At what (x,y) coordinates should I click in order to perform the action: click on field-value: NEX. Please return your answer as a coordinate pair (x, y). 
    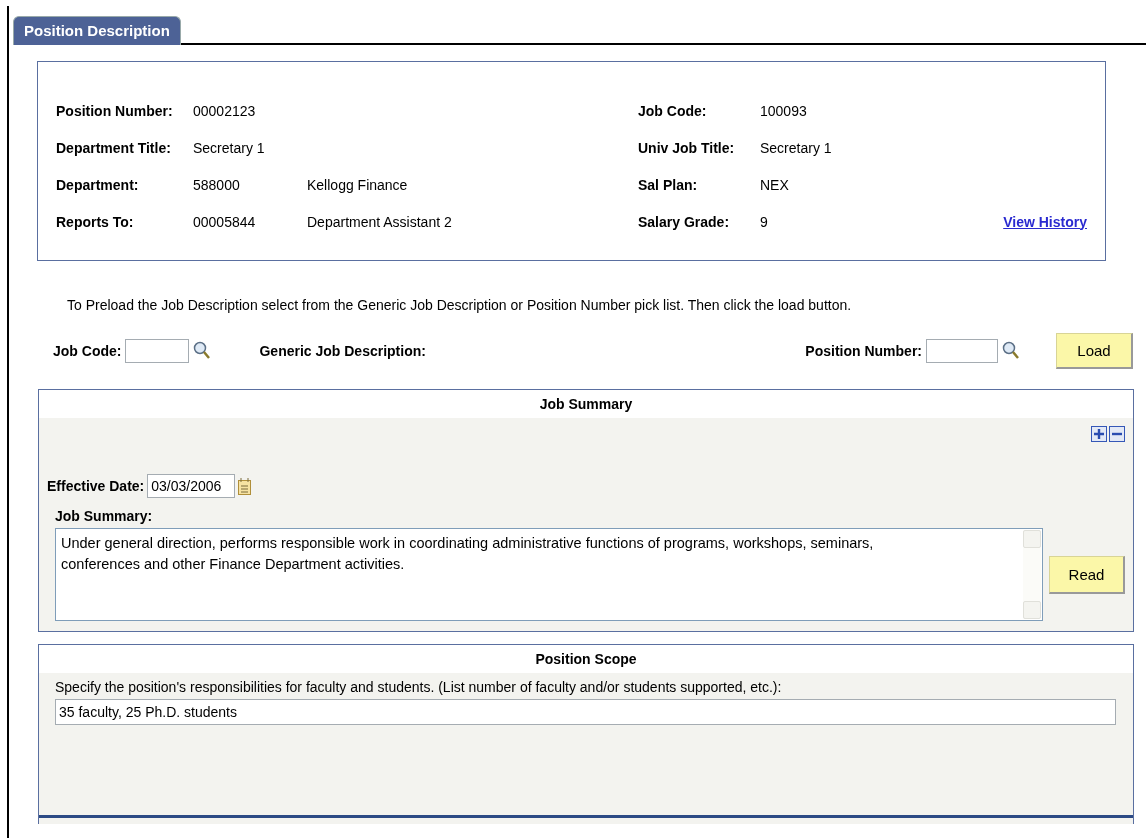
    Looking at the image, I should click on (775, 184).